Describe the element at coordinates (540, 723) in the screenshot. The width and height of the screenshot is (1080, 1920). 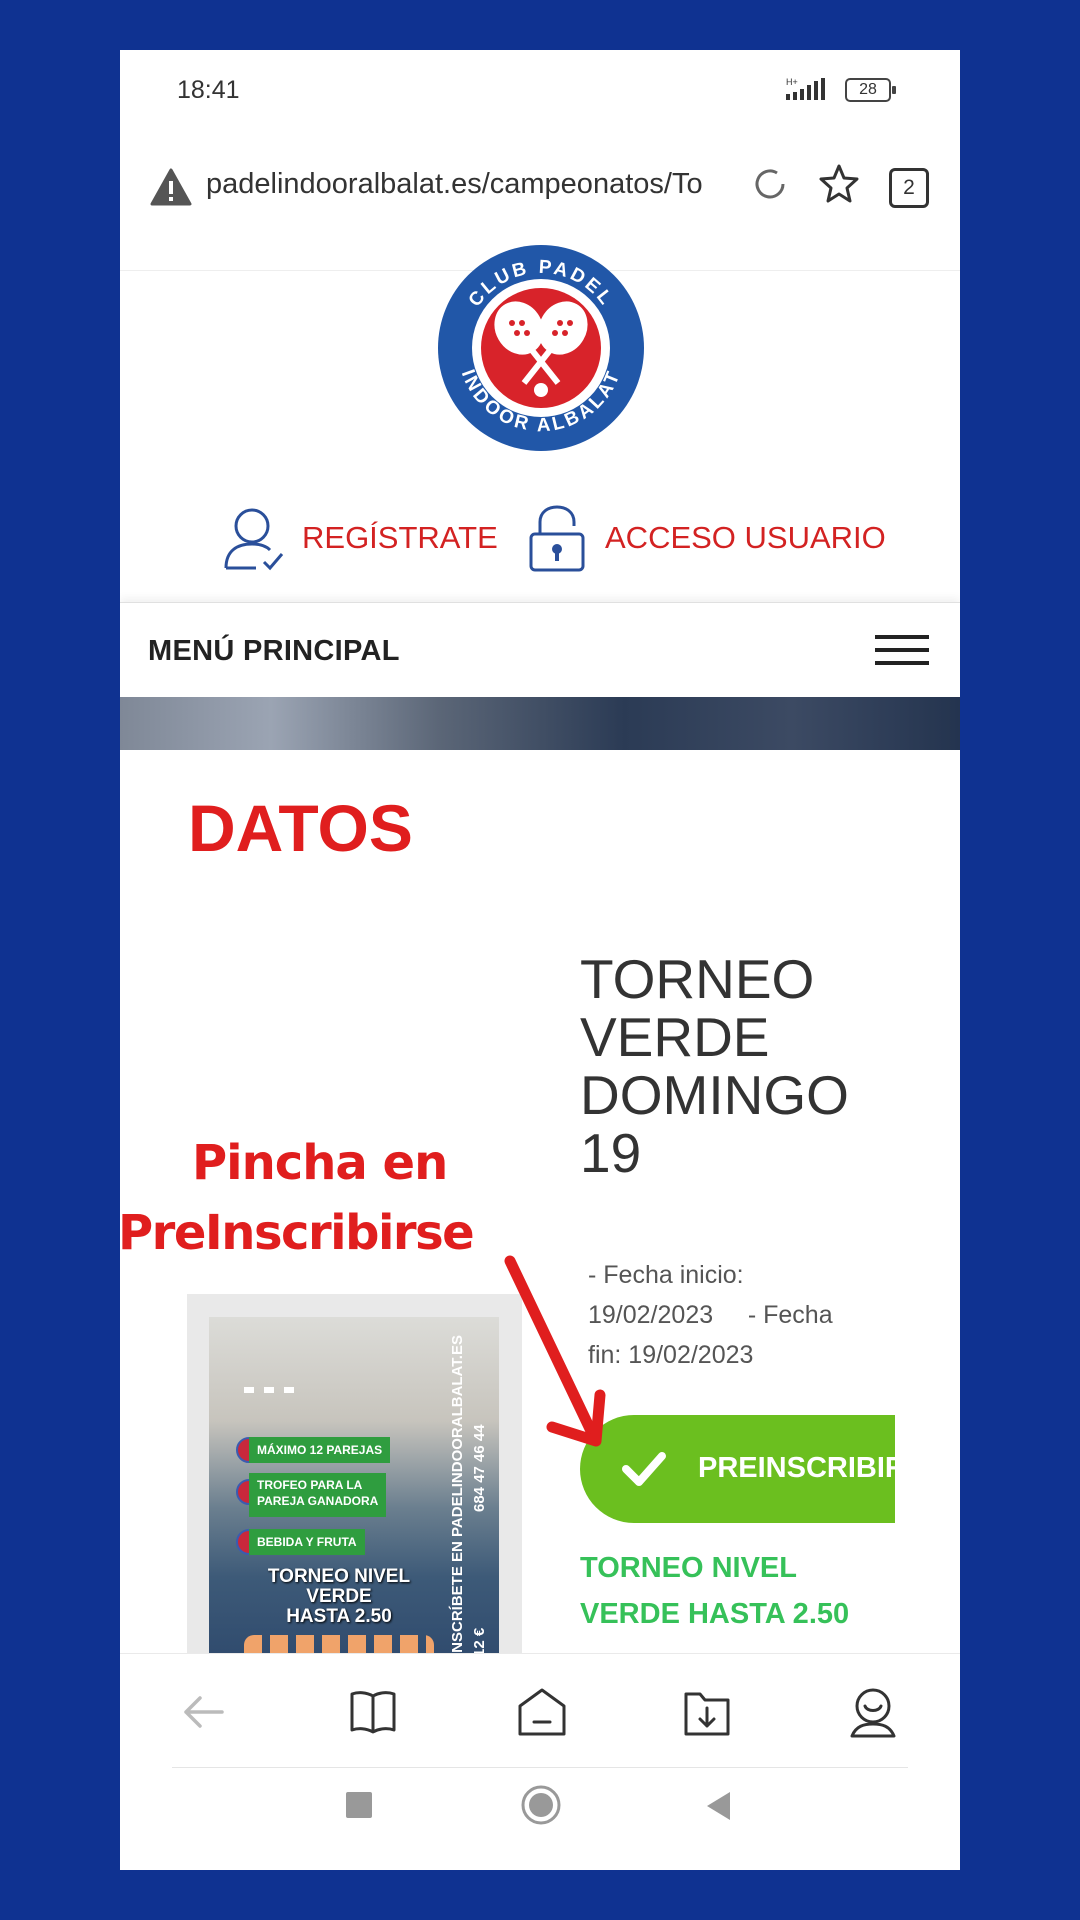
I see `header-banner-image` at that location.